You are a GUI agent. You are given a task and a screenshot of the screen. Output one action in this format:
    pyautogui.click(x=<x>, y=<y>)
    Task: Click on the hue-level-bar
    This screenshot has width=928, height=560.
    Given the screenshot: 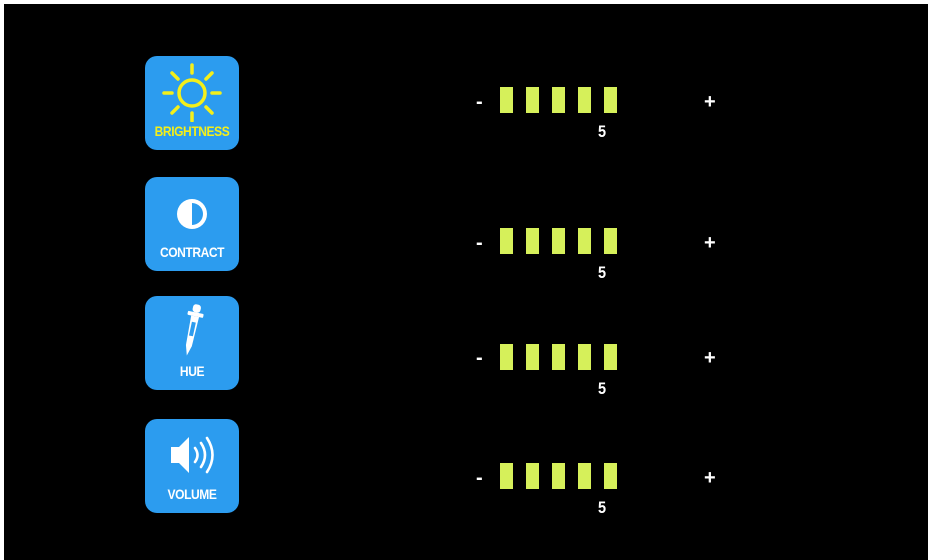 What is the action you would take?
    pyautogui.click(x=558, y=357)
    